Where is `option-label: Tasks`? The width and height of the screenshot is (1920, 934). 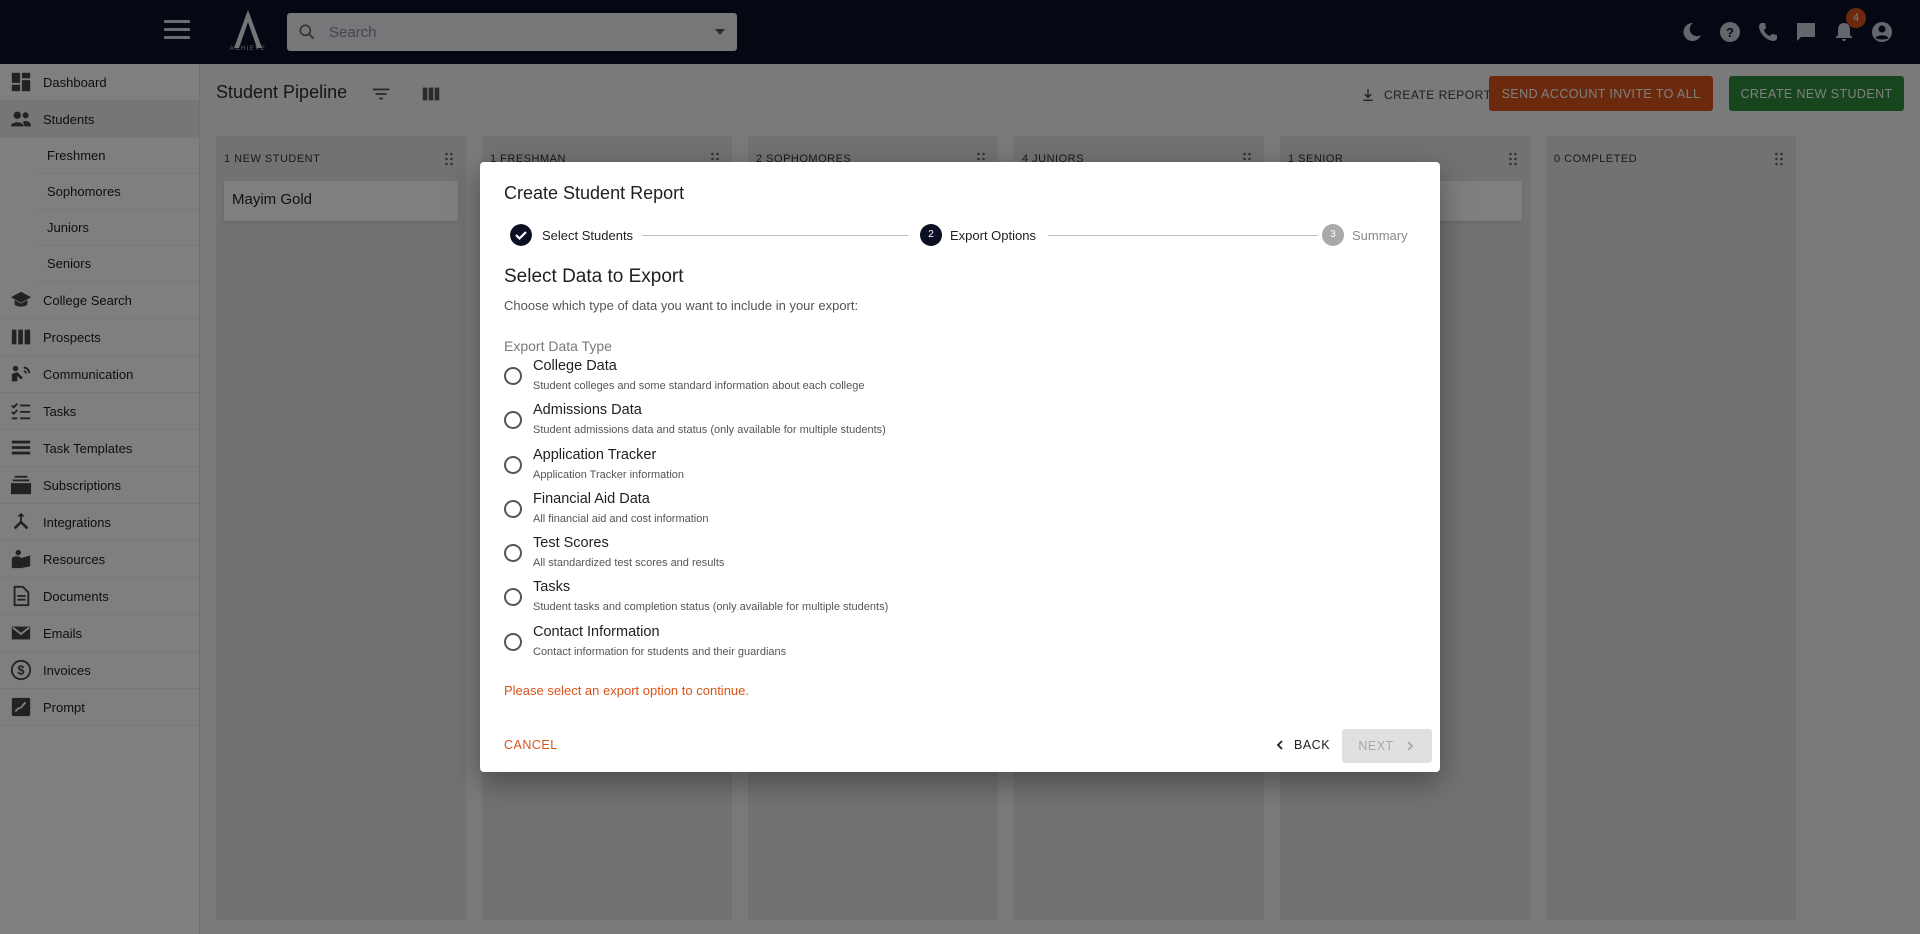
option-label: Tasks is located at coordinates (552, 587).